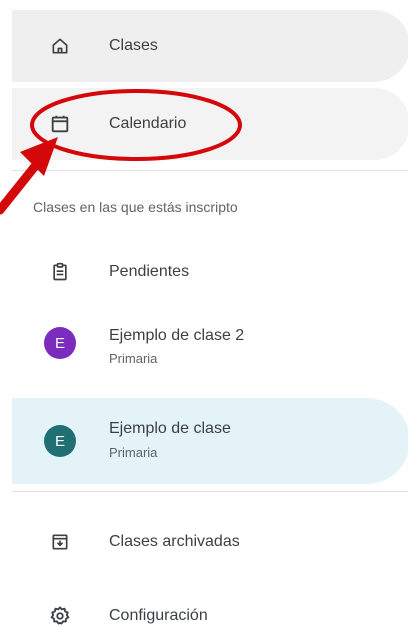 The width and height of the screenshot is (408, 627). What do you see at coordinates (133, 45) in the screenshot?
I see `nav-item-label: Clases` at bounding box center [133, 45].